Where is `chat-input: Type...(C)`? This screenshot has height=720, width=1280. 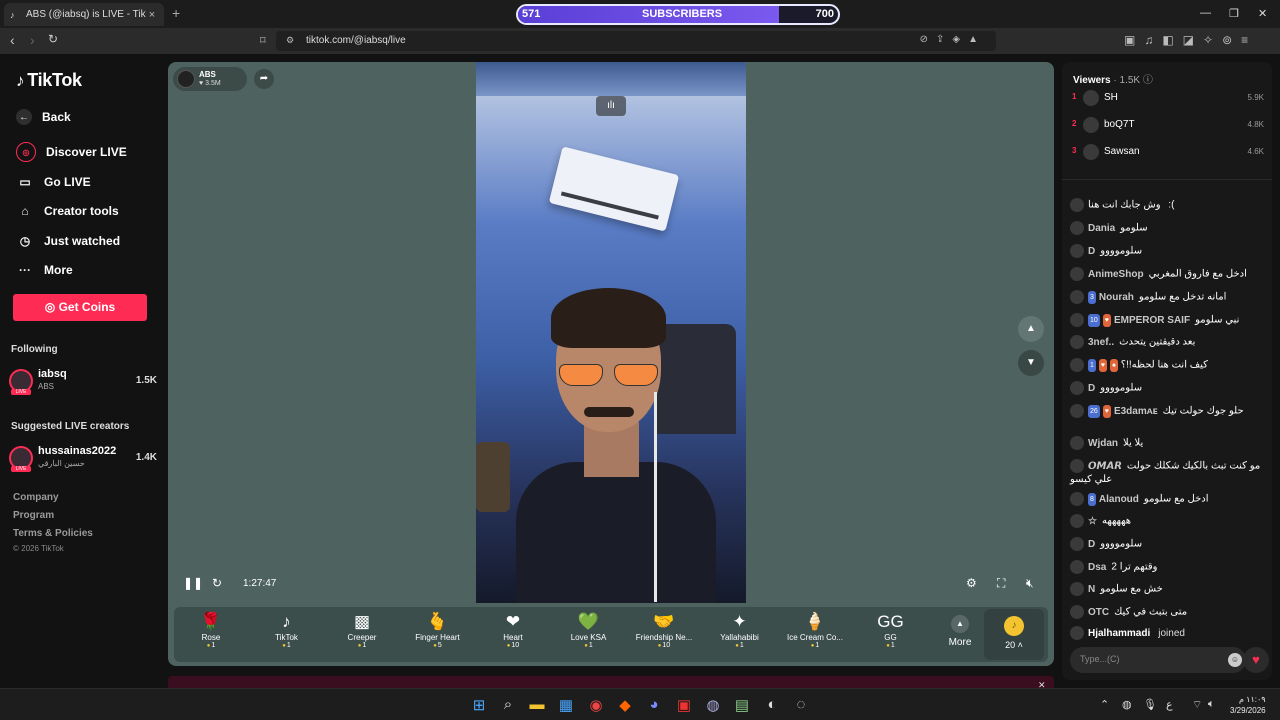
chat-input: Type...(C) is located at coordinates (1158, 660).